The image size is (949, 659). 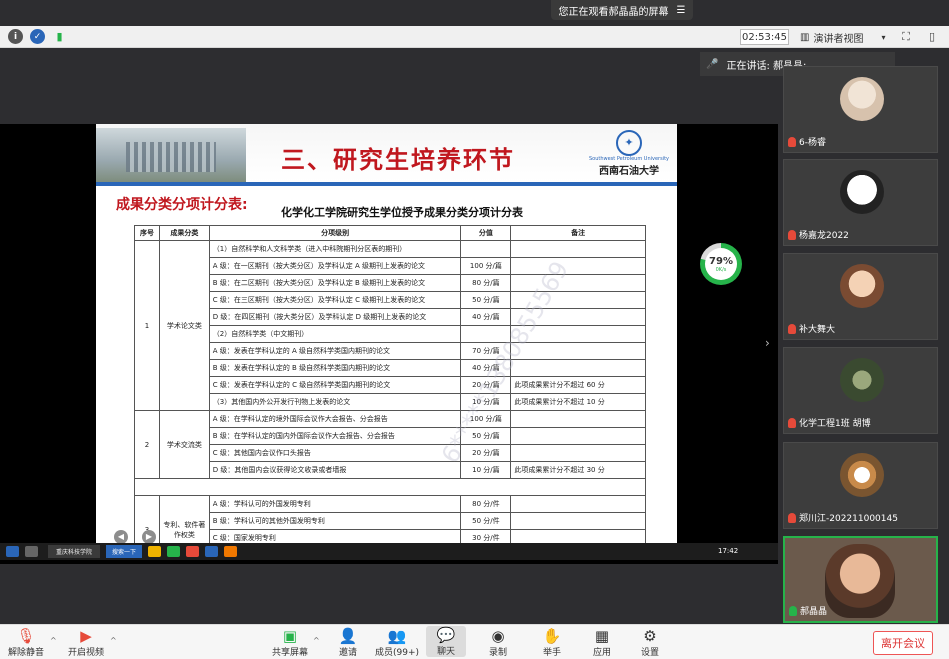 I want to click on participant-tile: 6-杨睿, so click(x=860, y=109).